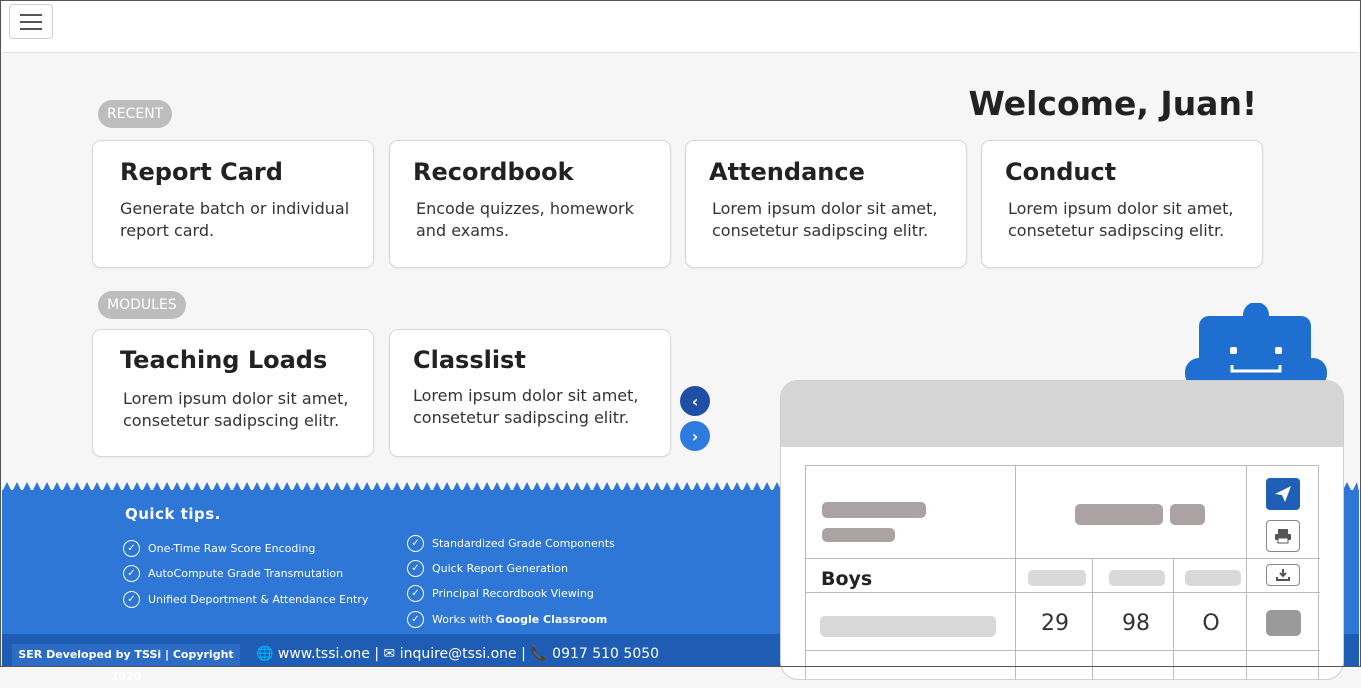  I want to click on card-title: Conduct, so click(1061, 172).